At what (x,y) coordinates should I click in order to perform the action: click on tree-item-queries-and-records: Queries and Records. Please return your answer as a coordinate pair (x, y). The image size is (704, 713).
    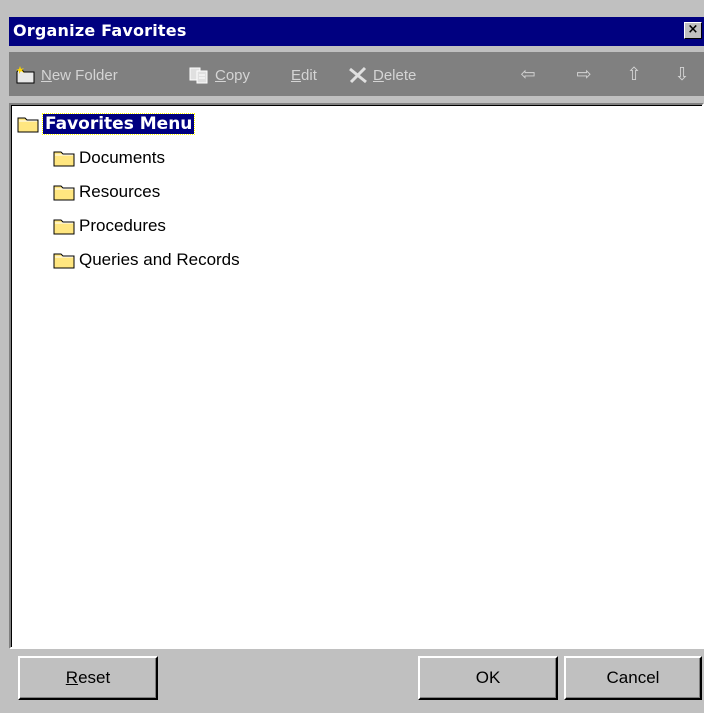
    Looking at the image, I should click on (146, 260).